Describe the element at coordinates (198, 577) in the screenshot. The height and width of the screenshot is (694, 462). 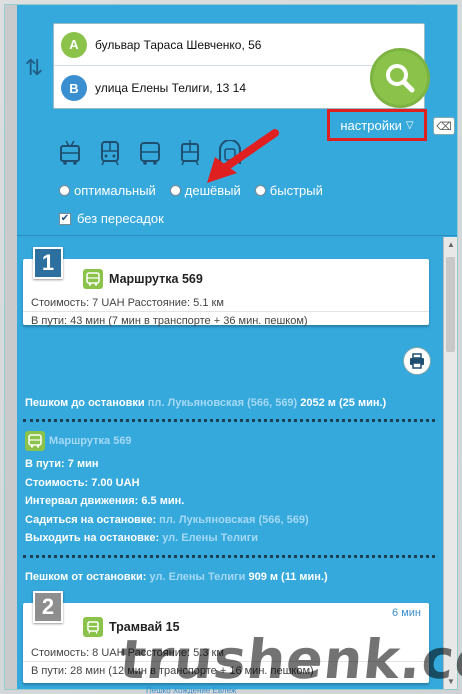
I see `walk-from-stop-link: ул. Елены Телиги` at that location.